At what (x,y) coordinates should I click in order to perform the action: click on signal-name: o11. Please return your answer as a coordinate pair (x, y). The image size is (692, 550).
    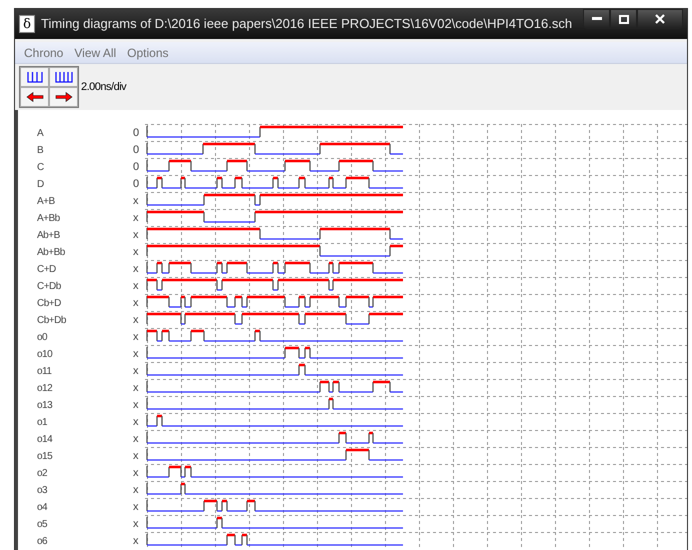
    Looking at the image, I should click on (44, 372).